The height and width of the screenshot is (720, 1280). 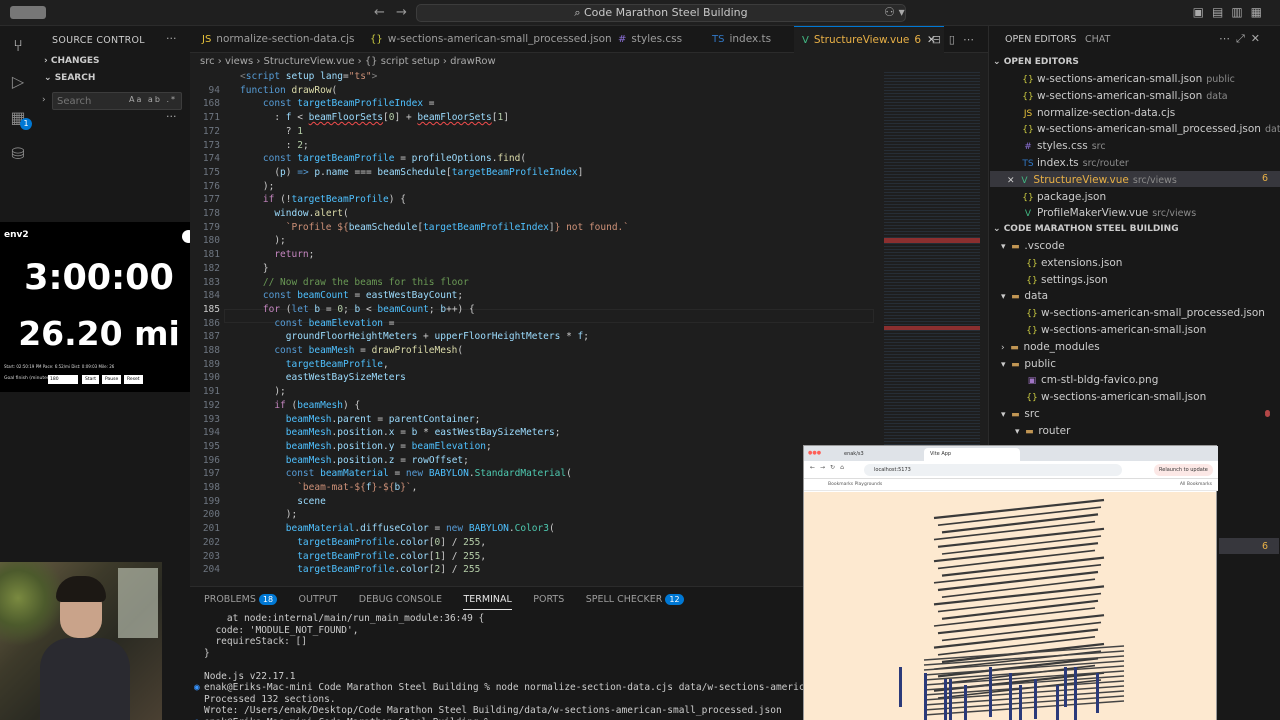 I want to click on chevron-right-icon: ›, so click(x=44, y=100).